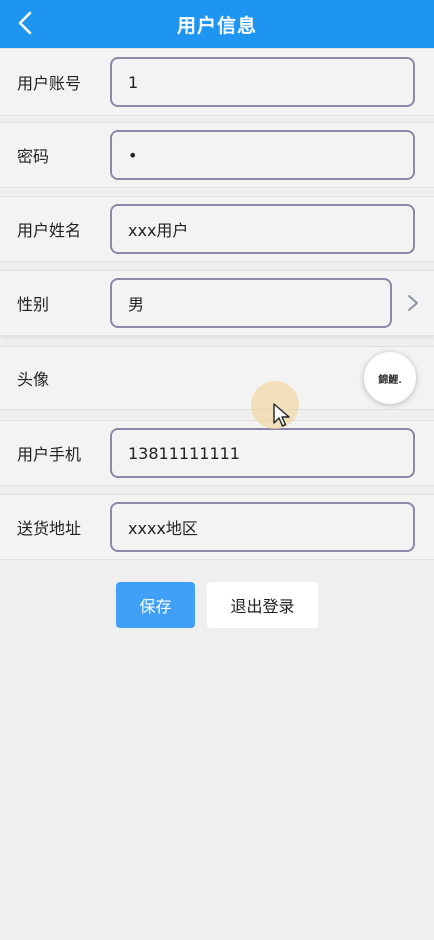 The width and height of the screenshot is (434, 940). What do you see at coordinates (262, 155) in the screenshot?
I see `password-input: •` at bounding box center [262, 155].